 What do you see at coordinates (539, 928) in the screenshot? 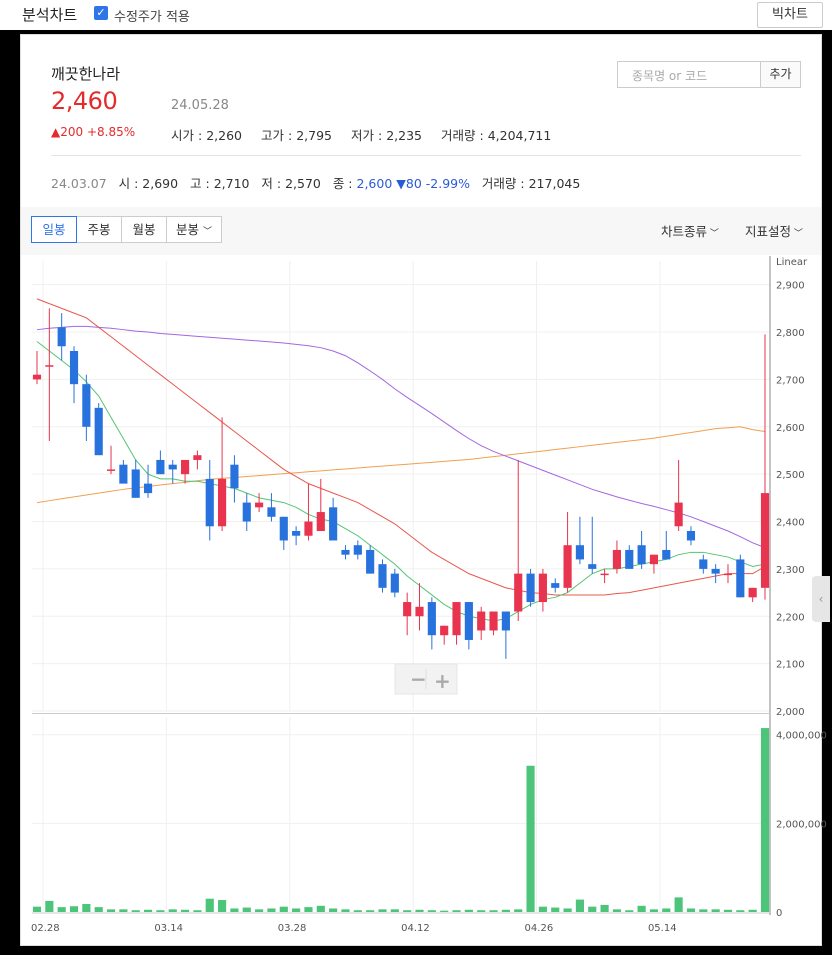
I see `time-tick-label: 04.26` at bounding box center [539, 928].